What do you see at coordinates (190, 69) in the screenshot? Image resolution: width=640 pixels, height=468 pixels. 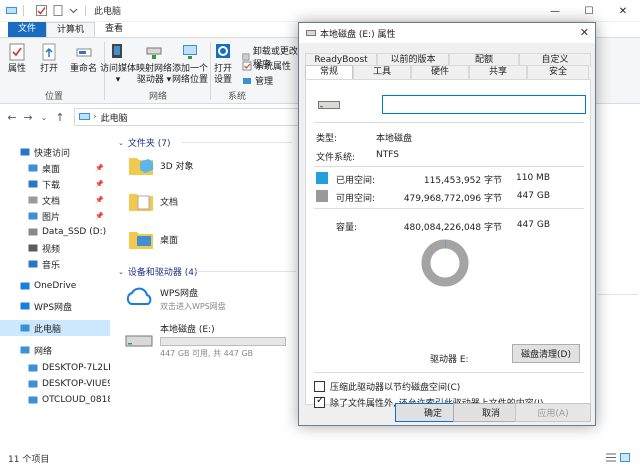 I see `add-location-label: 添加一个` at bounding box center [190, 69].